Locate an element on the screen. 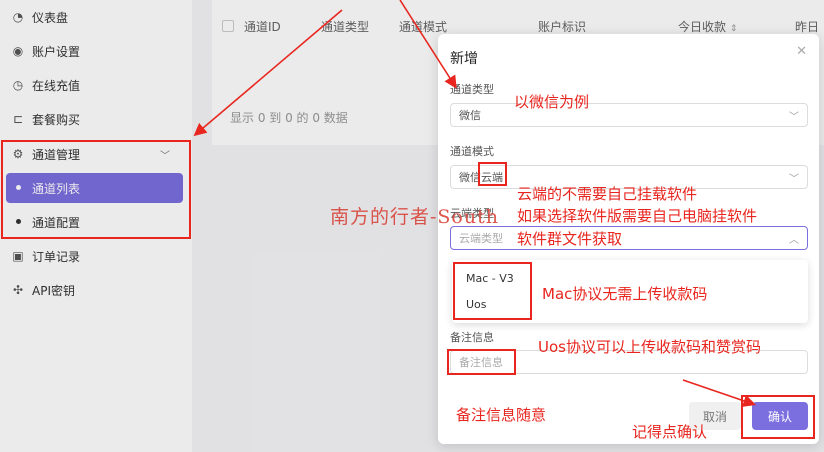  arrow-to-channel-menu is located at coordinates (268, 73).